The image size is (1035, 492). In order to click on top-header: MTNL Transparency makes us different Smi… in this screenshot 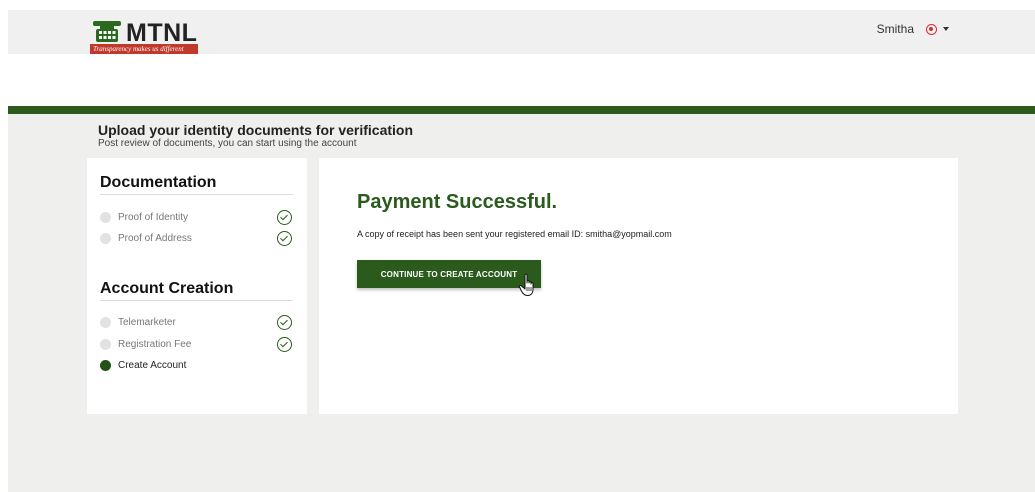, I will do `click(521, 32)`.